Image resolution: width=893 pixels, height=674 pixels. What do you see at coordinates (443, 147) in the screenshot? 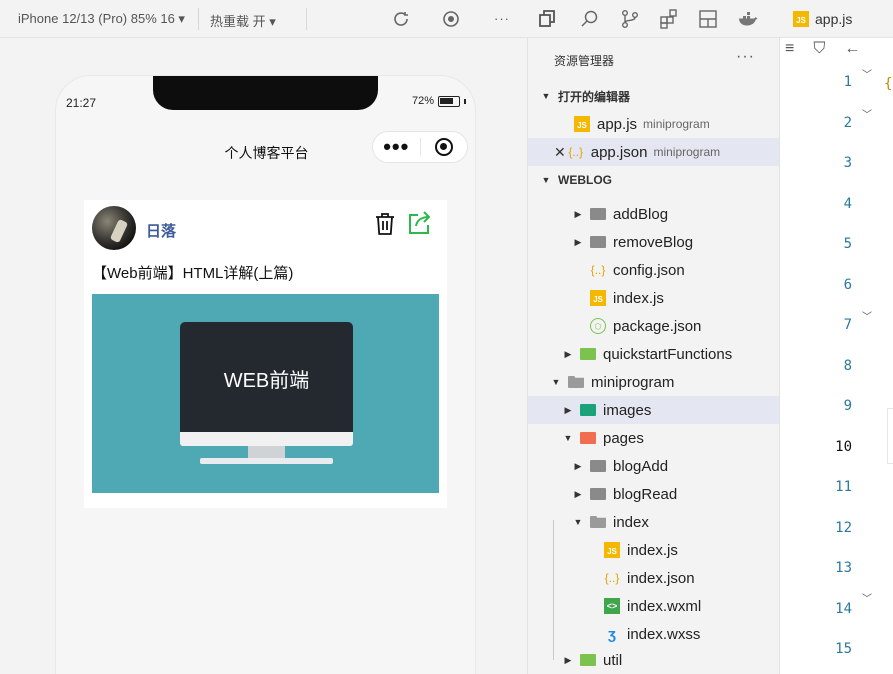
I see `capsule-close-button` at bounding box center [443, 147].